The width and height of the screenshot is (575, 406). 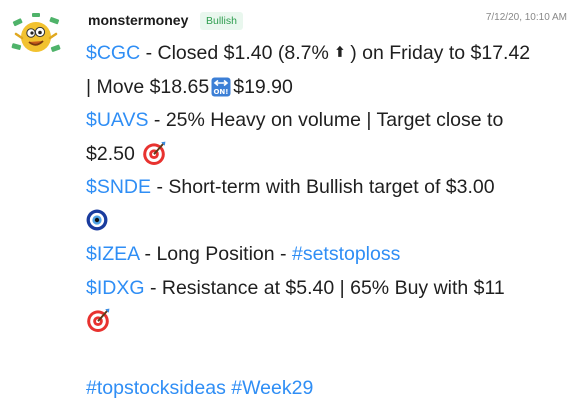 What do you see at coordinates (215, 254) in the screenshot?
I see `post-text: - Long Position -` at bounding box center [215, 254].